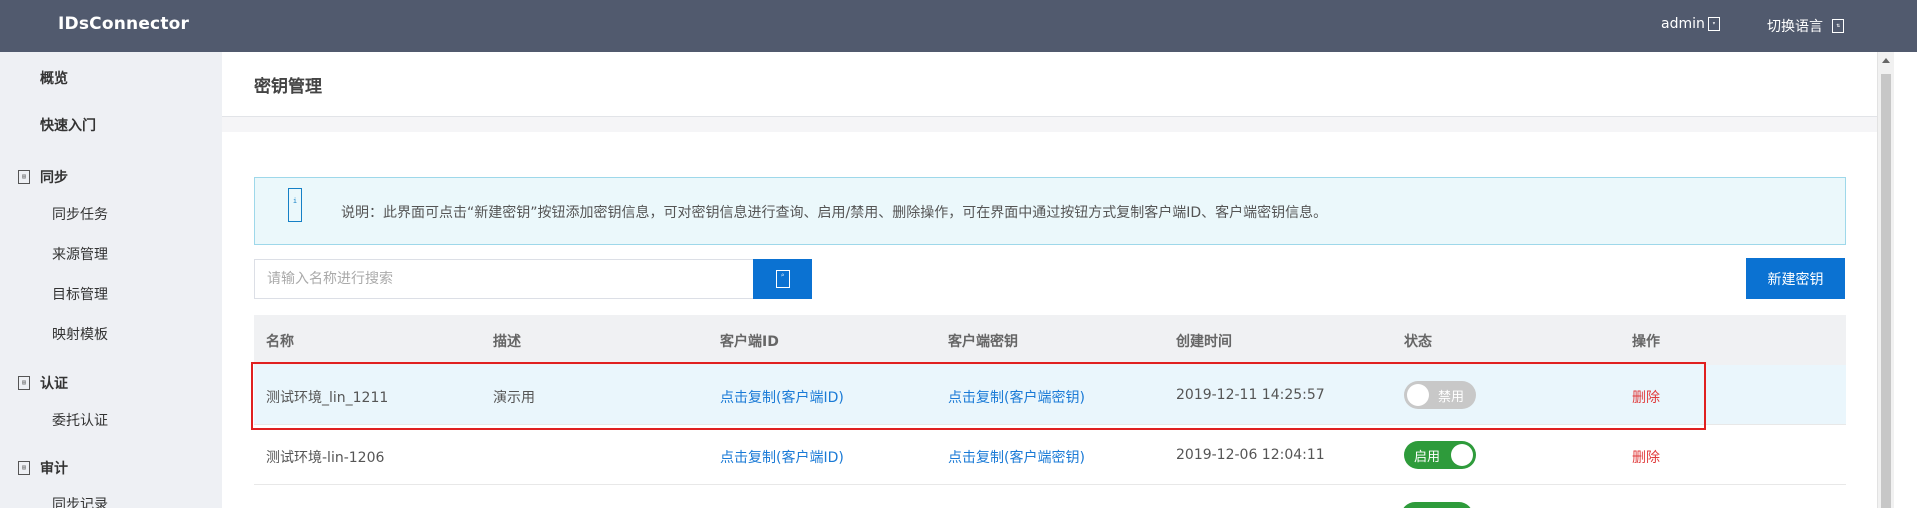 This screenshot has height=508, width=1917. Describe the element at coordinates (280, 342) in the screenshot. I see `column-header-name: 名称` at that location.